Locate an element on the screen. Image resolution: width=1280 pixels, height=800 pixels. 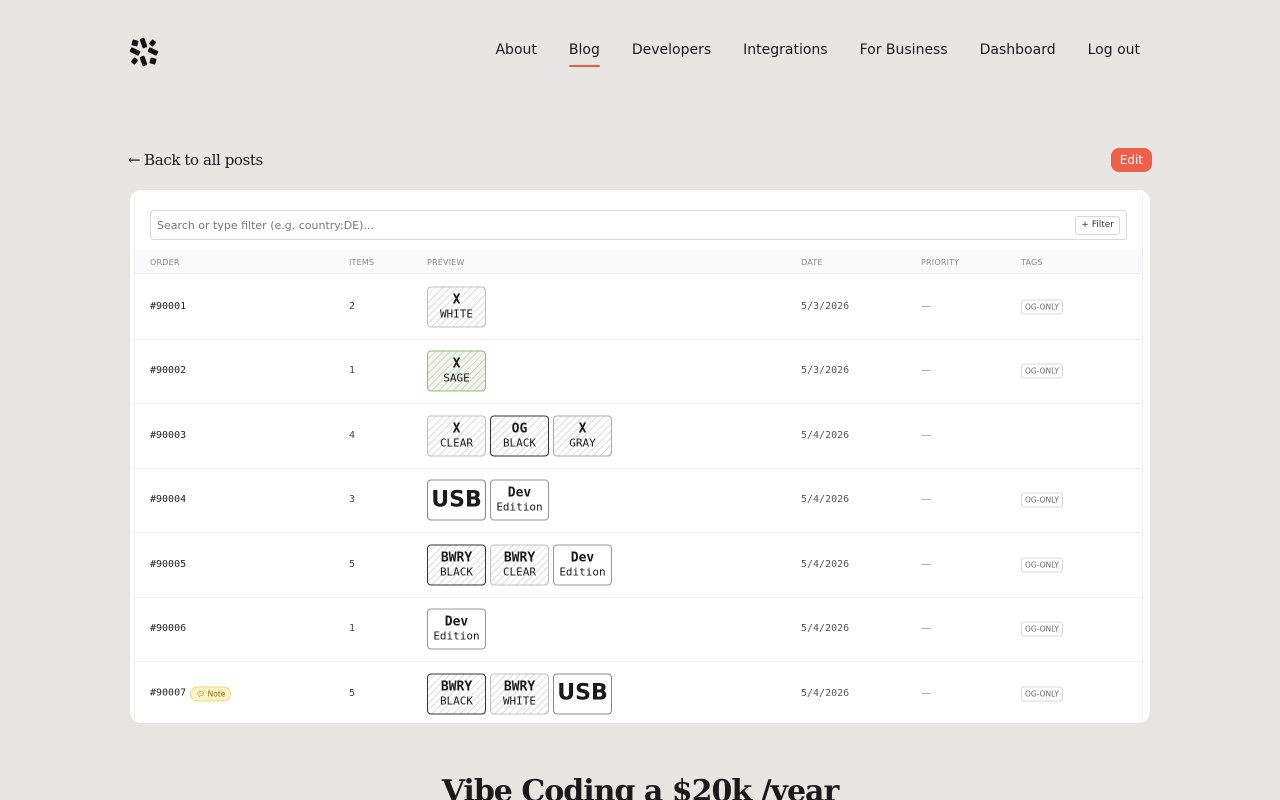
preview-cell: BWRY BLACK BWRY CLEAR Dev Edition is located at coordinates (519, 565).